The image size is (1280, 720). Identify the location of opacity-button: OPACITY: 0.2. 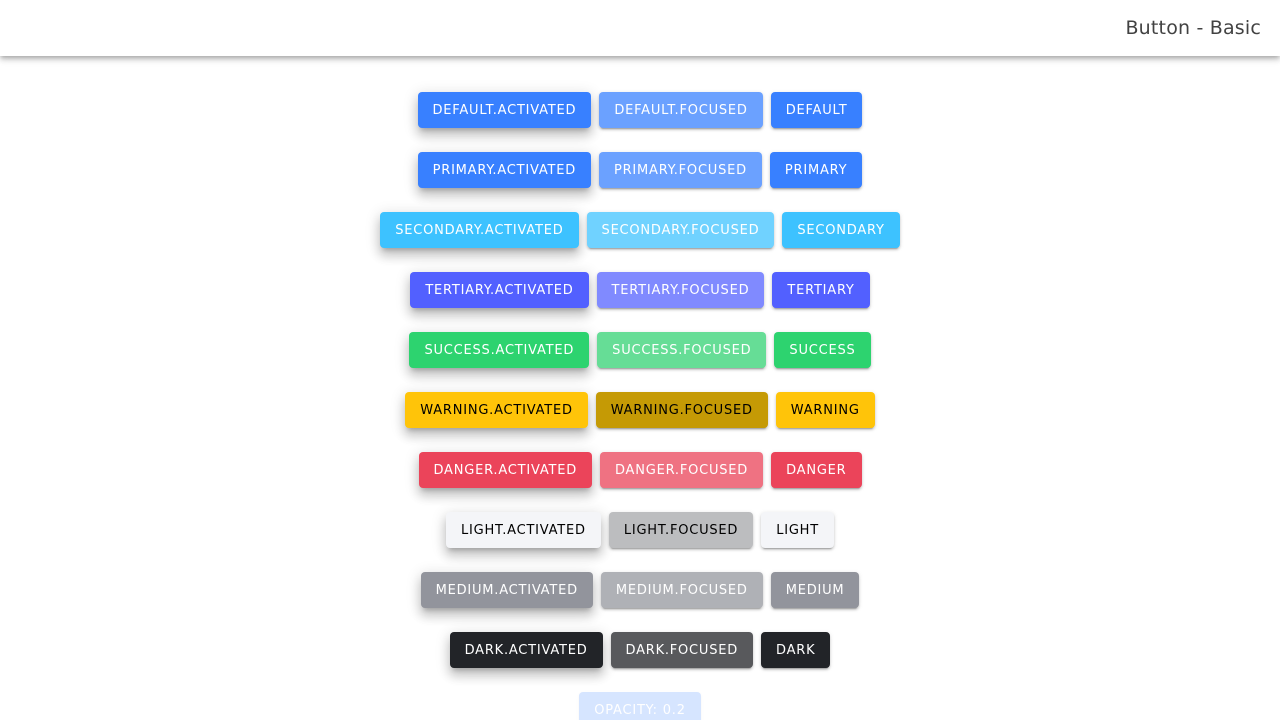
(640, 706).